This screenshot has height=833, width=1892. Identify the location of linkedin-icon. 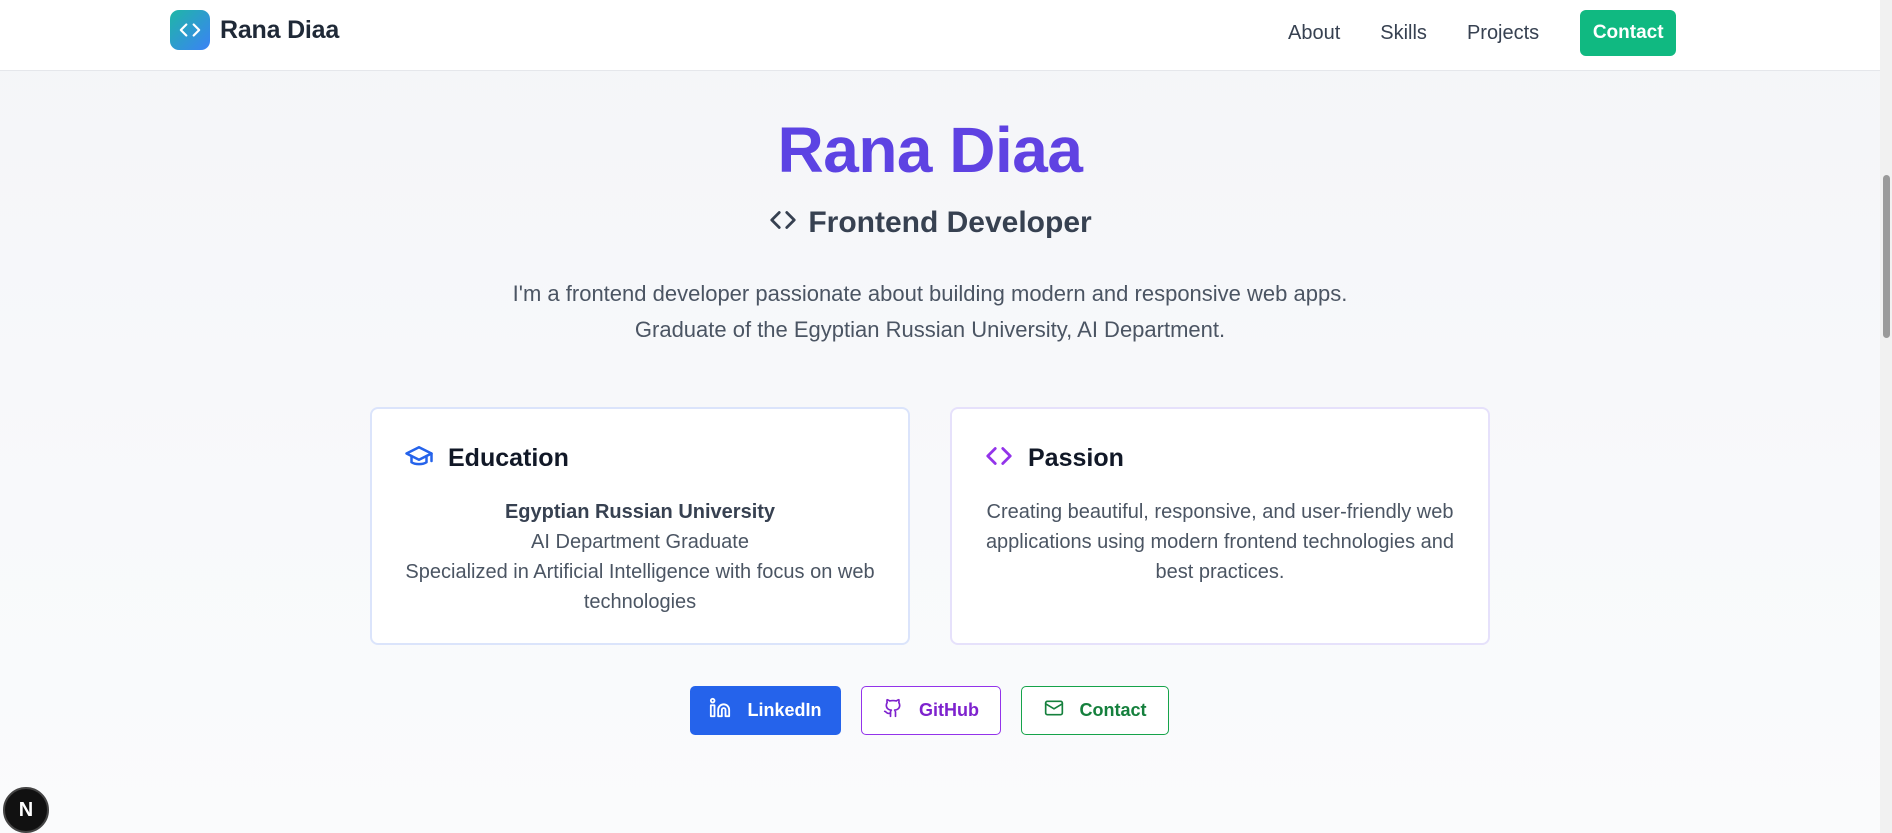
(720, 710).